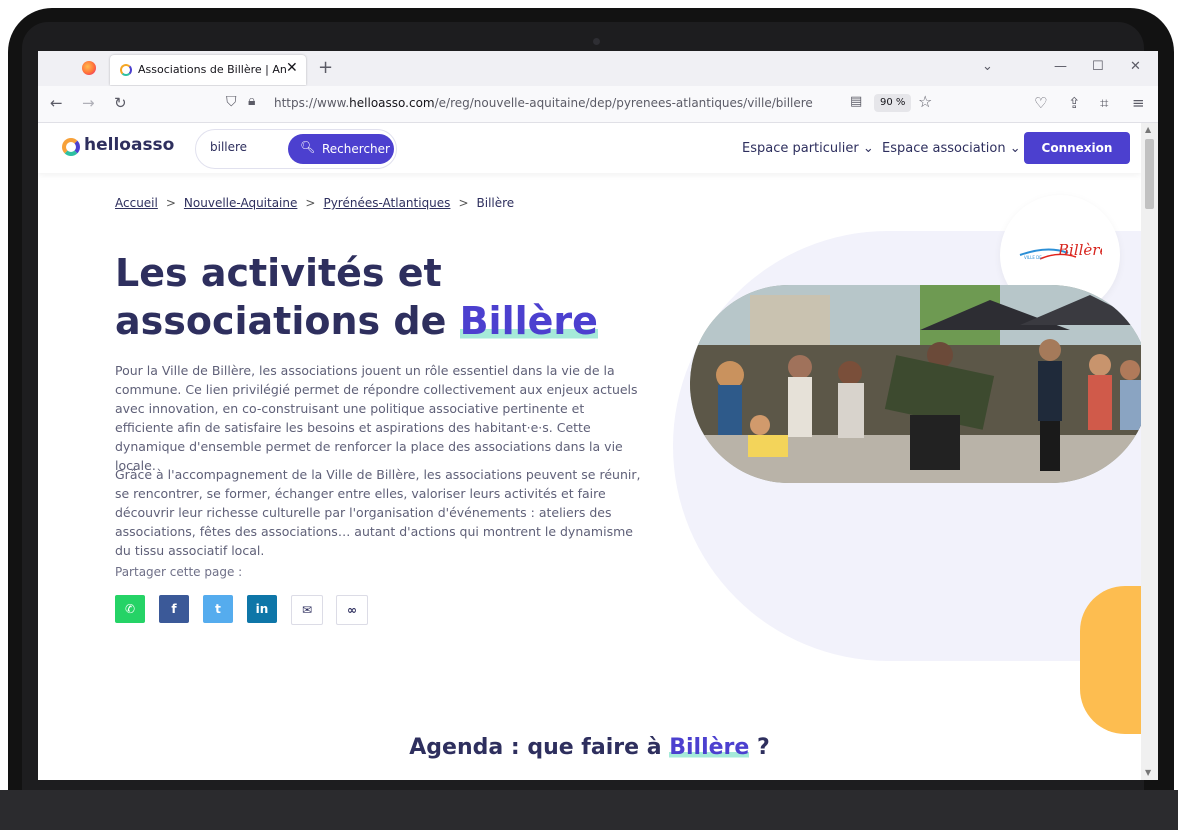 Image resolution: width=1178 pixels, height=830 pixels. I want to click on copy-link-button: ∞, so click(352, 610).